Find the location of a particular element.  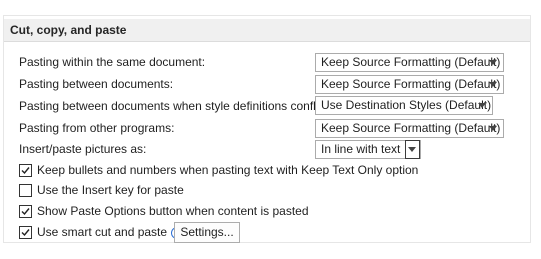

checkbox-keep-bullets is located at coordinates (25, 170).